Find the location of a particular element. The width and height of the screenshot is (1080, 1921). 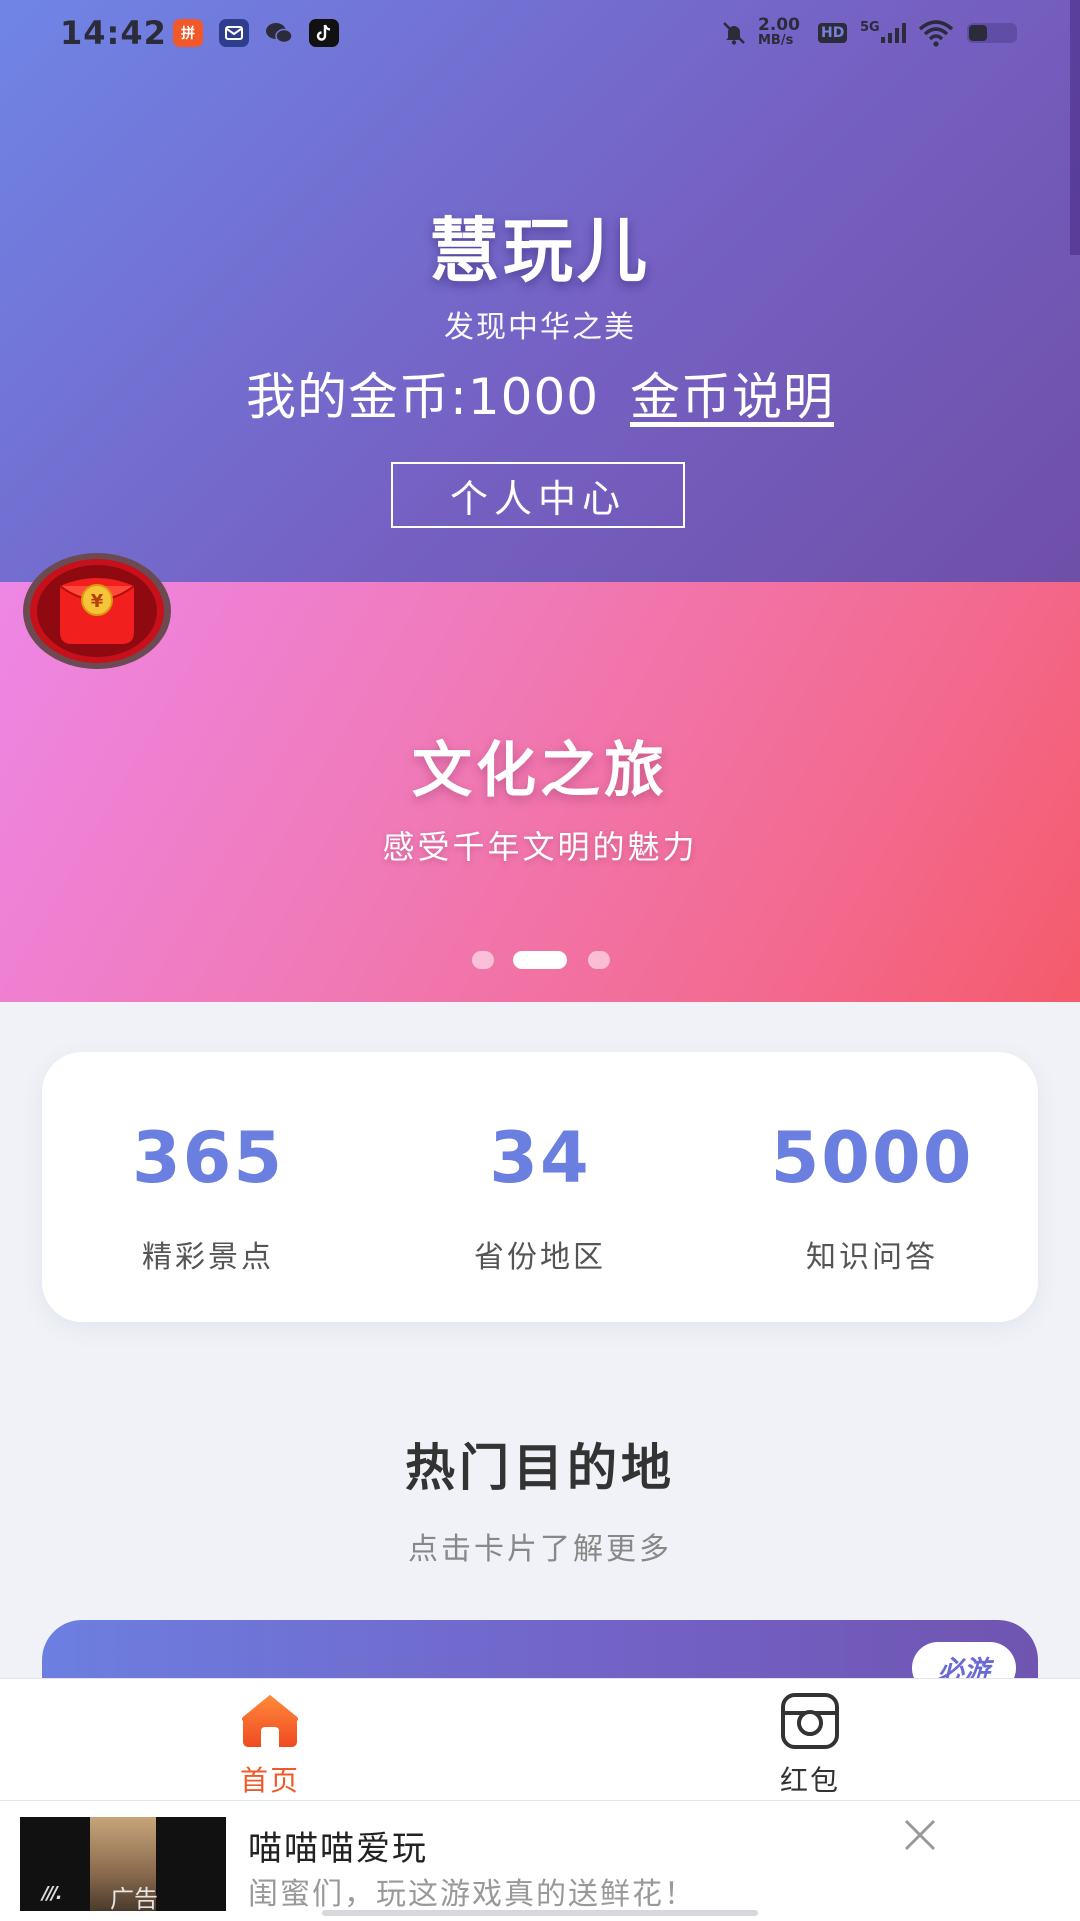

wifi-icon is located at coordinates (936, 33).